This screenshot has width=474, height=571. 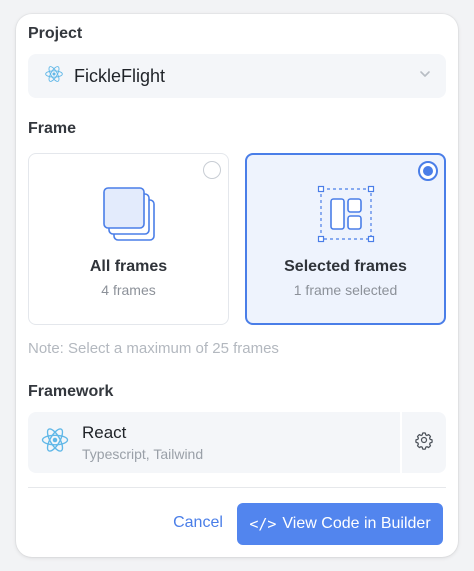 What do you see at coordinates (356, 523) in the screenshot?
I see `primary-button-label: View Code in Builder` at bounding box center [356, 523].